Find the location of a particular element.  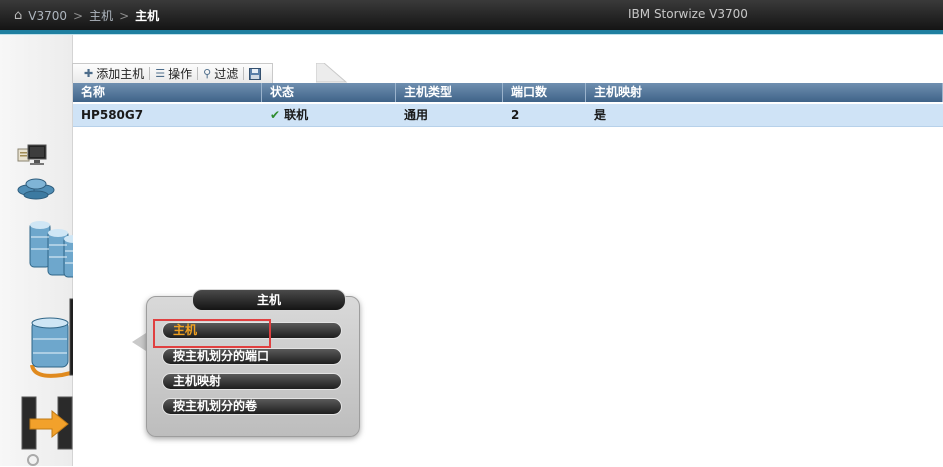

add-host-button: ✚ 添加主机 is located at coordinates (114, 73).